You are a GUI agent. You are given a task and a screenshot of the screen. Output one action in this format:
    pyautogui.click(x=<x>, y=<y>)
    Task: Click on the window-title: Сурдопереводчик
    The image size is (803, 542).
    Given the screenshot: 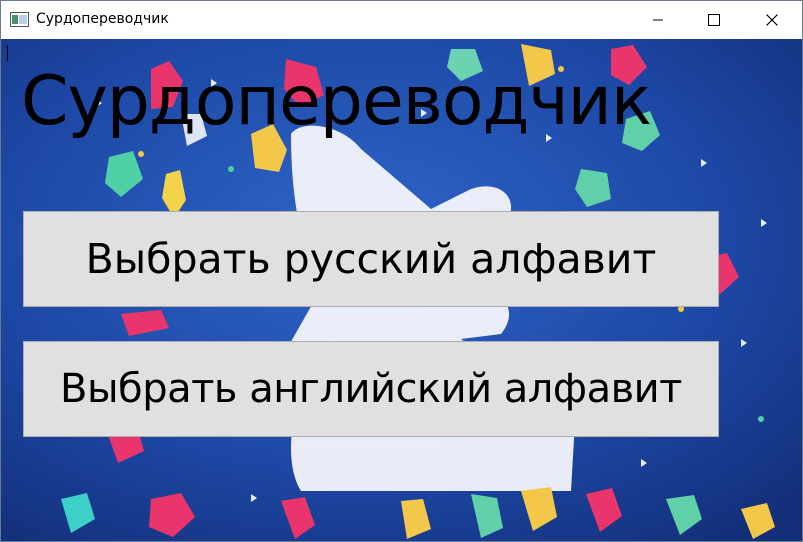 What is the action you would take?
    pyautogui.click(x=102, y=19)
    